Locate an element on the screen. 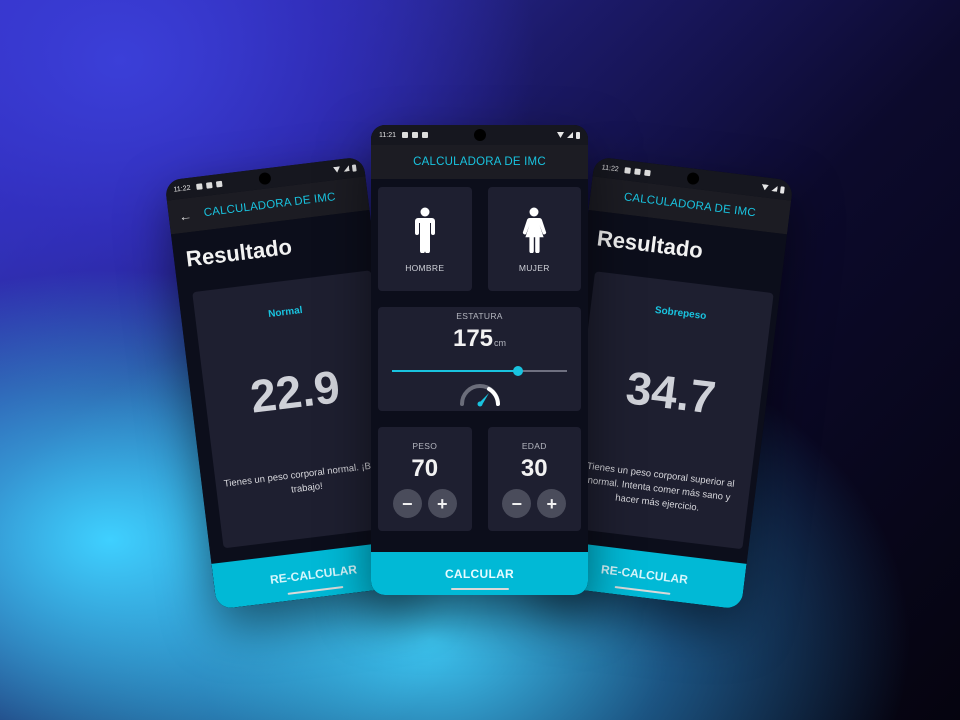 The width and height of the screenshot is (960, 720). back-arrow-icon: ← is located at coordinates (185, 215).